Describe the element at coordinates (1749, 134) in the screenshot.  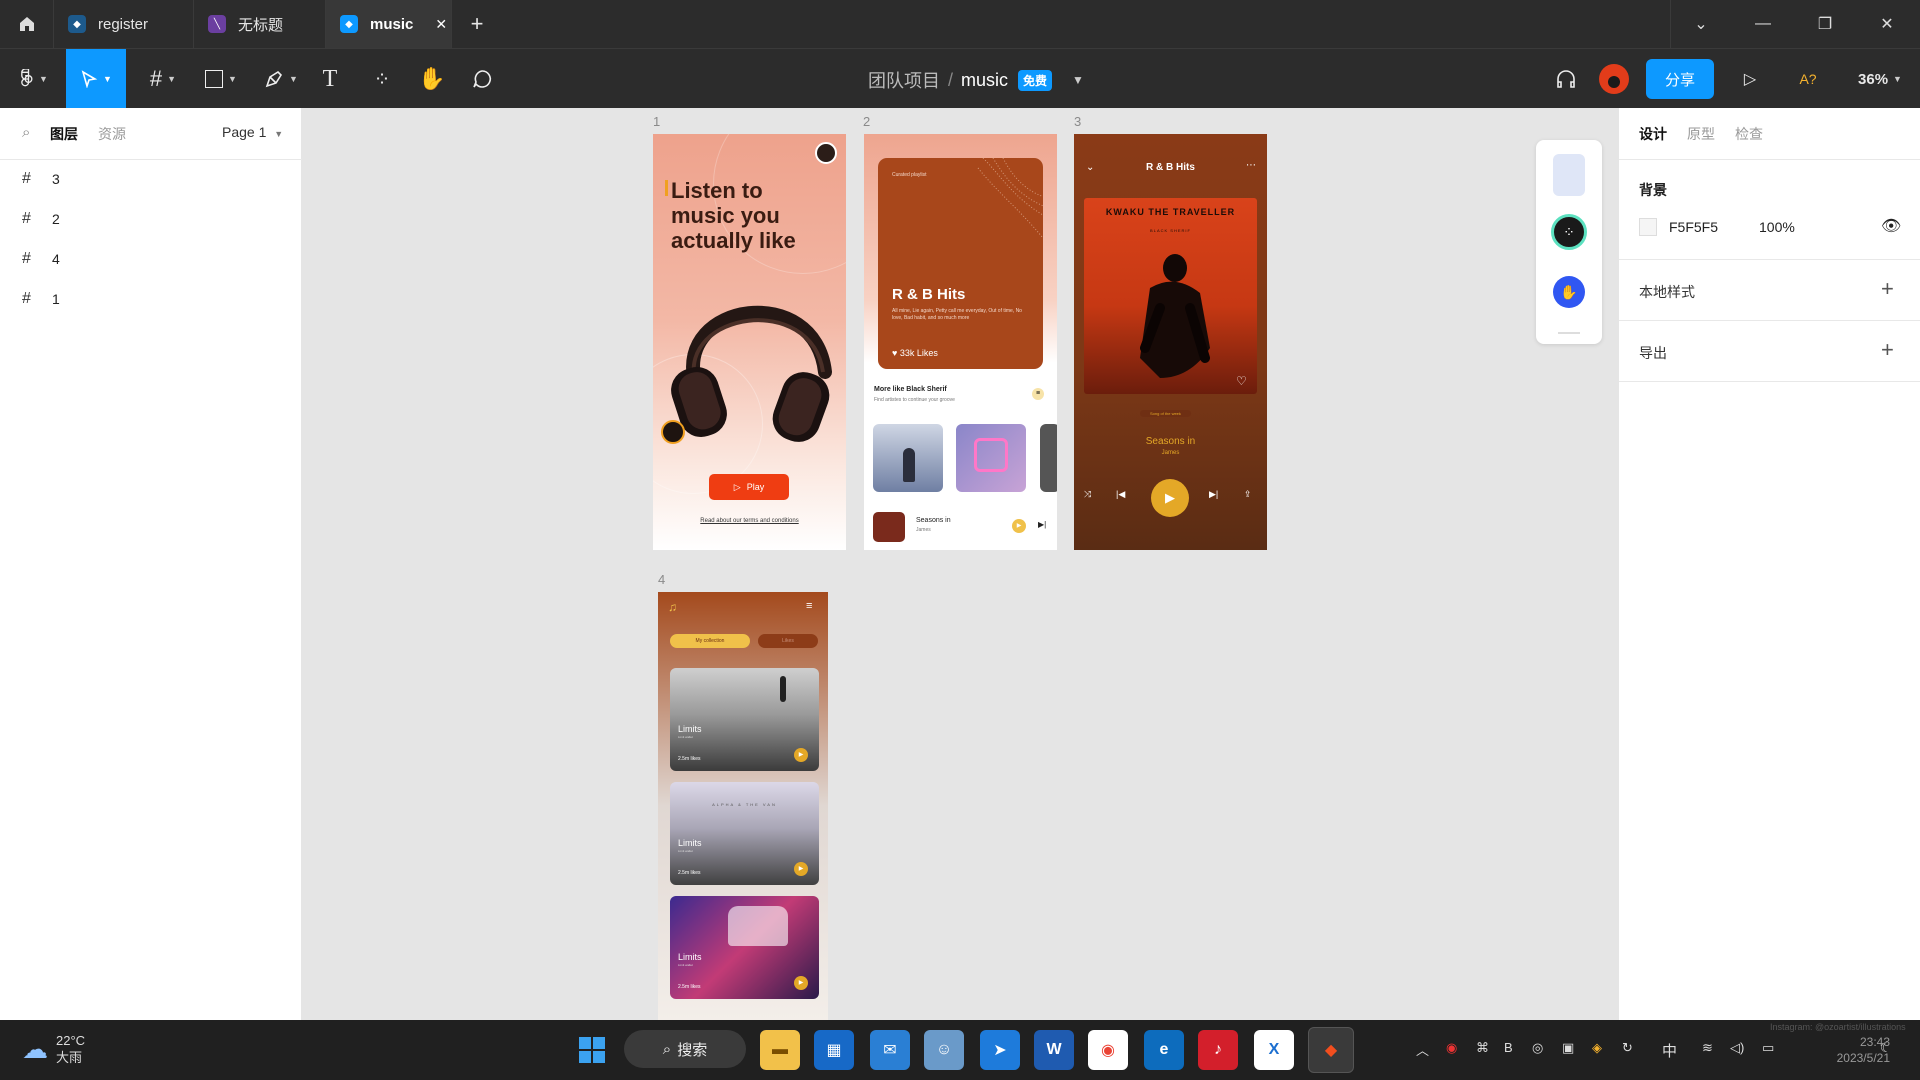
I see `tab-inspect: 检查` at that location.